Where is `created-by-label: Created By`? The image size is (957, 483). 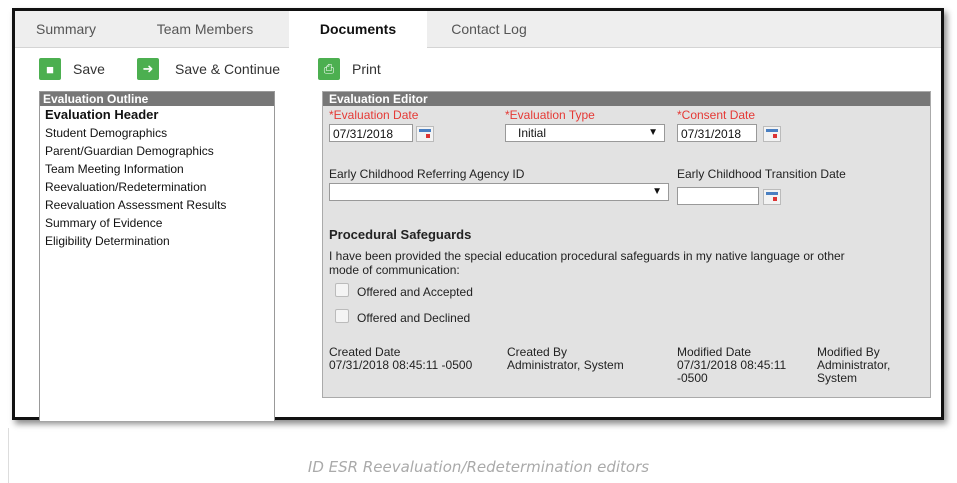 created-by-label: Created By is located at coordinates (537, 352).